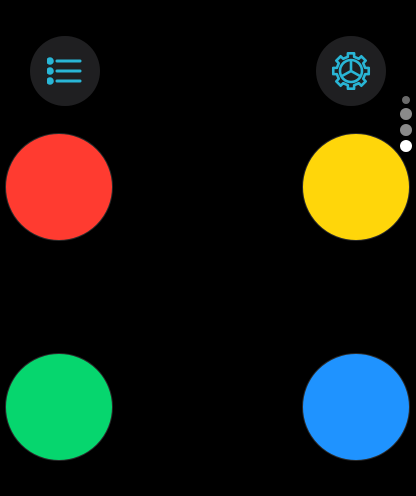  Describe the element at coordinates (356, 187) in the screenshot. I see `yellow-color-circle` at that location.